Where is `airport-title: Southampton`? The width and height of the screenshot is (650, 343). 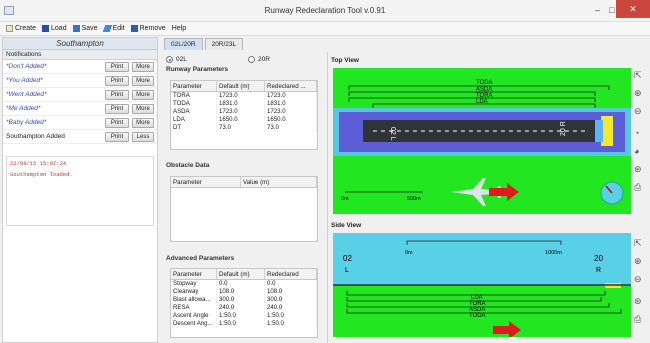 airport-title: Southampton is located at coordinates (80, 44).